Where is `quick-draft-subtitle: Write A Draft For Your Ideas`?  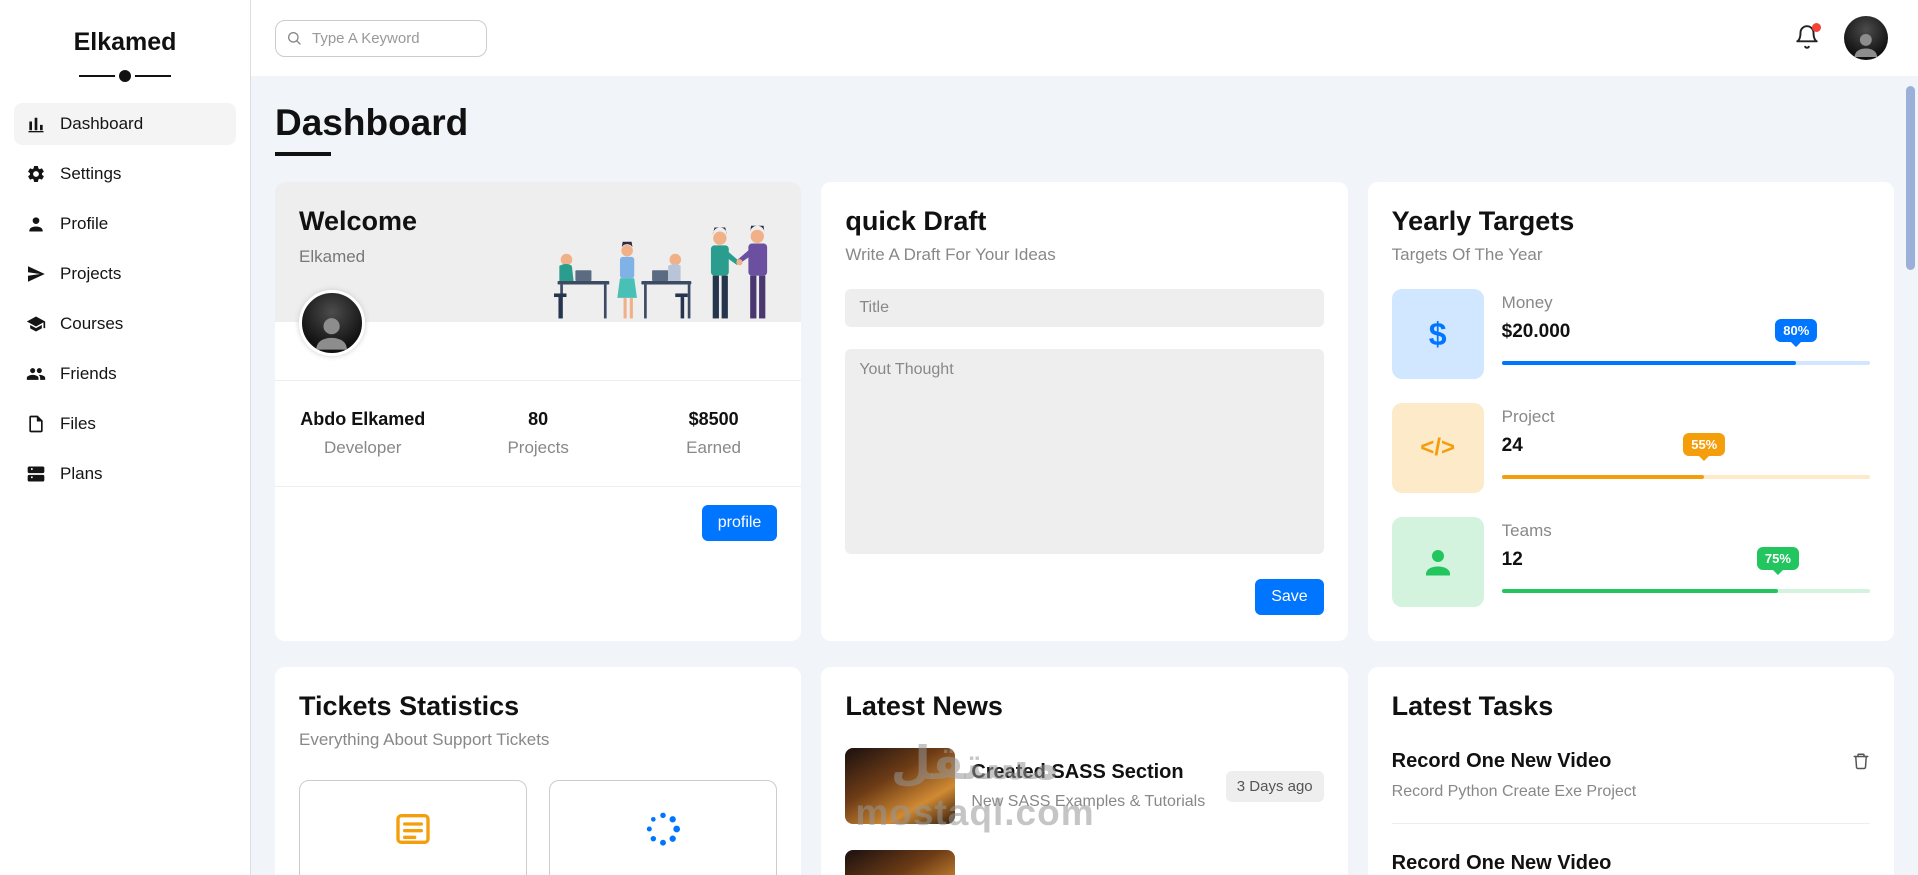 quick-draft-subtitle: Write A Draft For Your Ideas is located at coordinates (950, 254).